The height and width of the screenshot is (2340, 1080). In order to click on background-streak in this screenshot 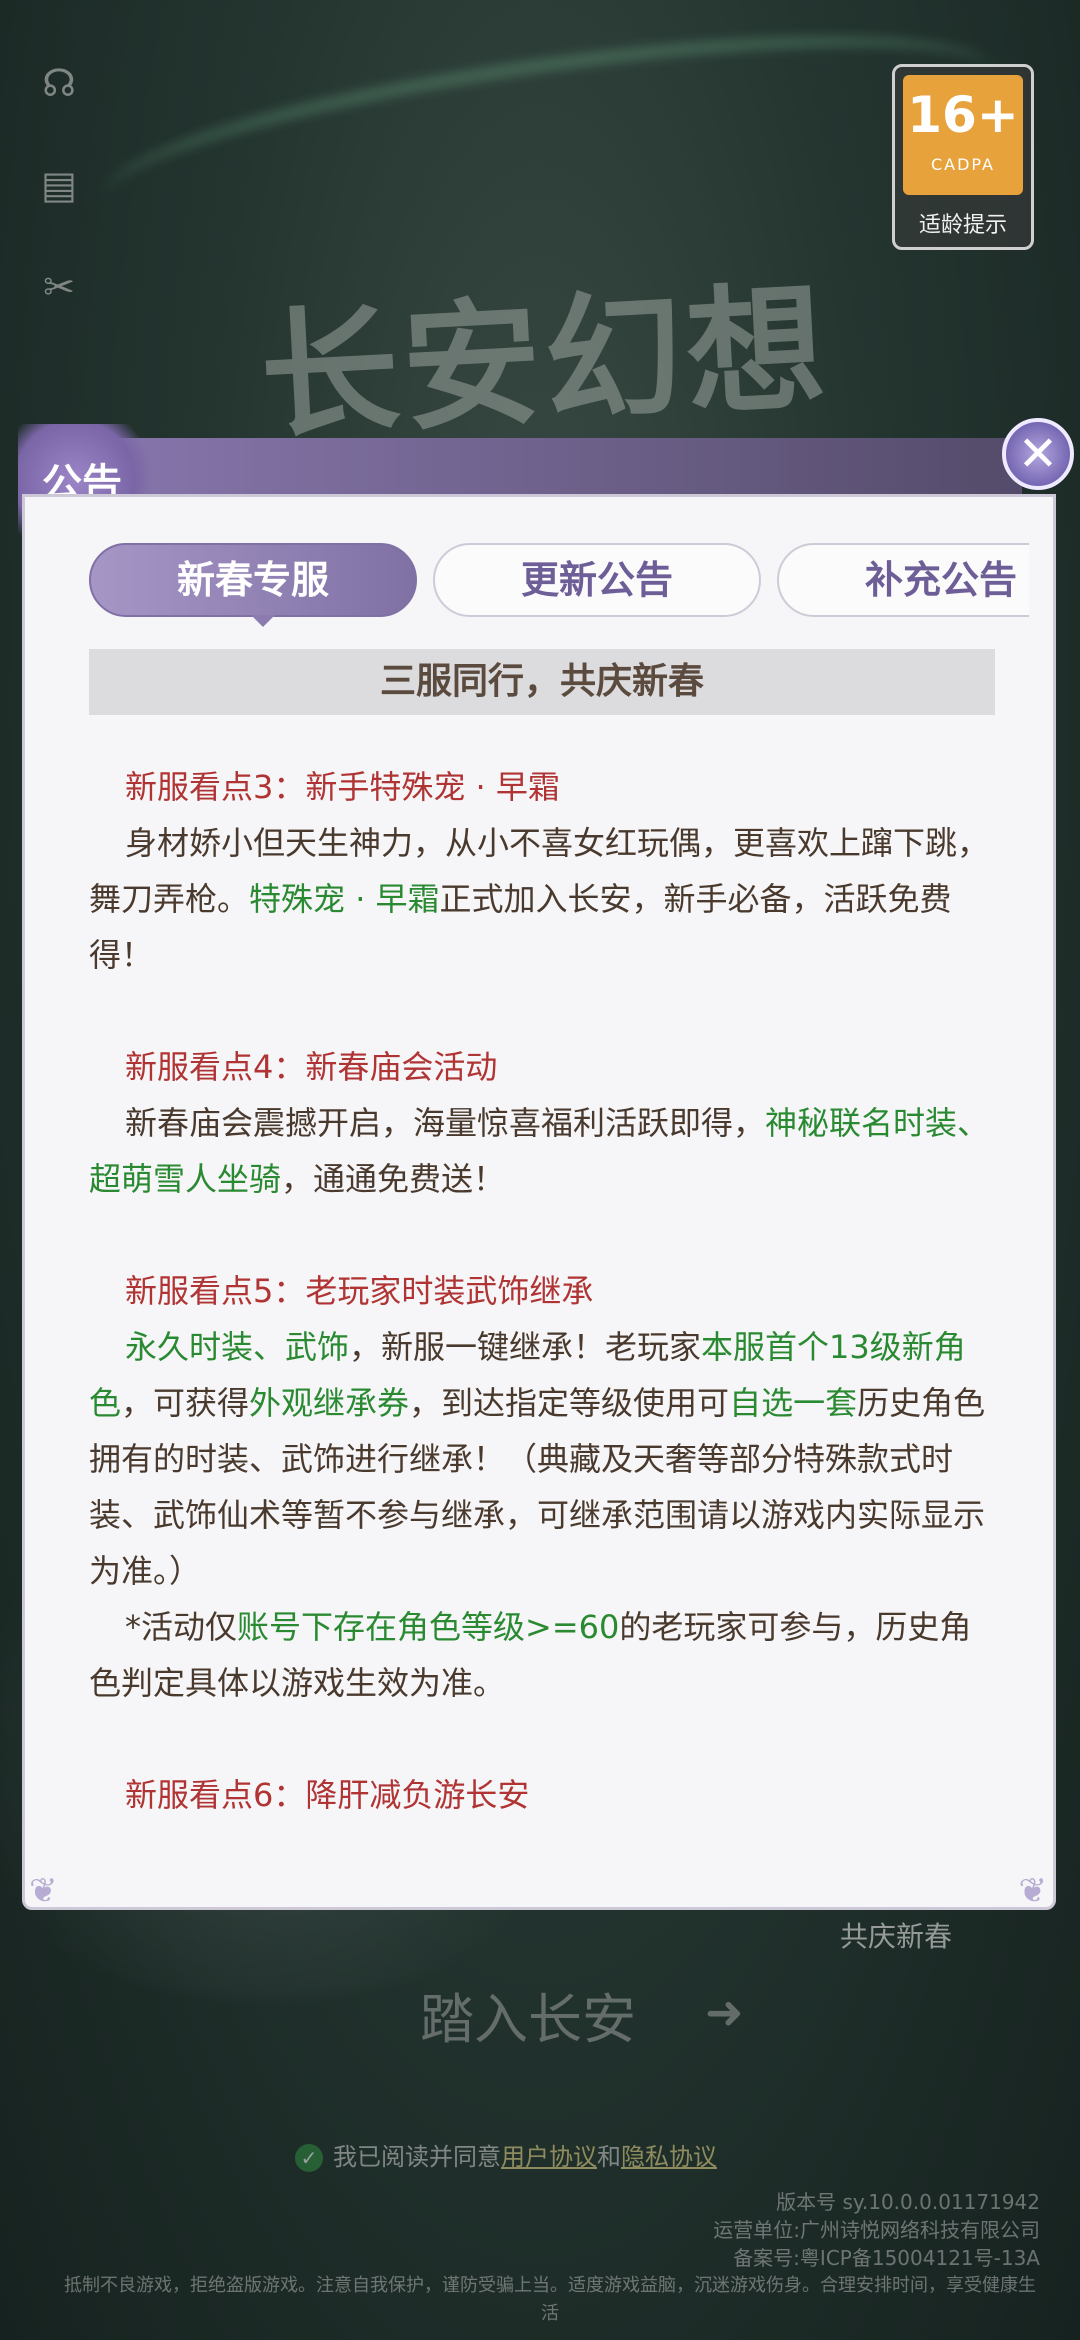, I will do `click(550, 136)`.